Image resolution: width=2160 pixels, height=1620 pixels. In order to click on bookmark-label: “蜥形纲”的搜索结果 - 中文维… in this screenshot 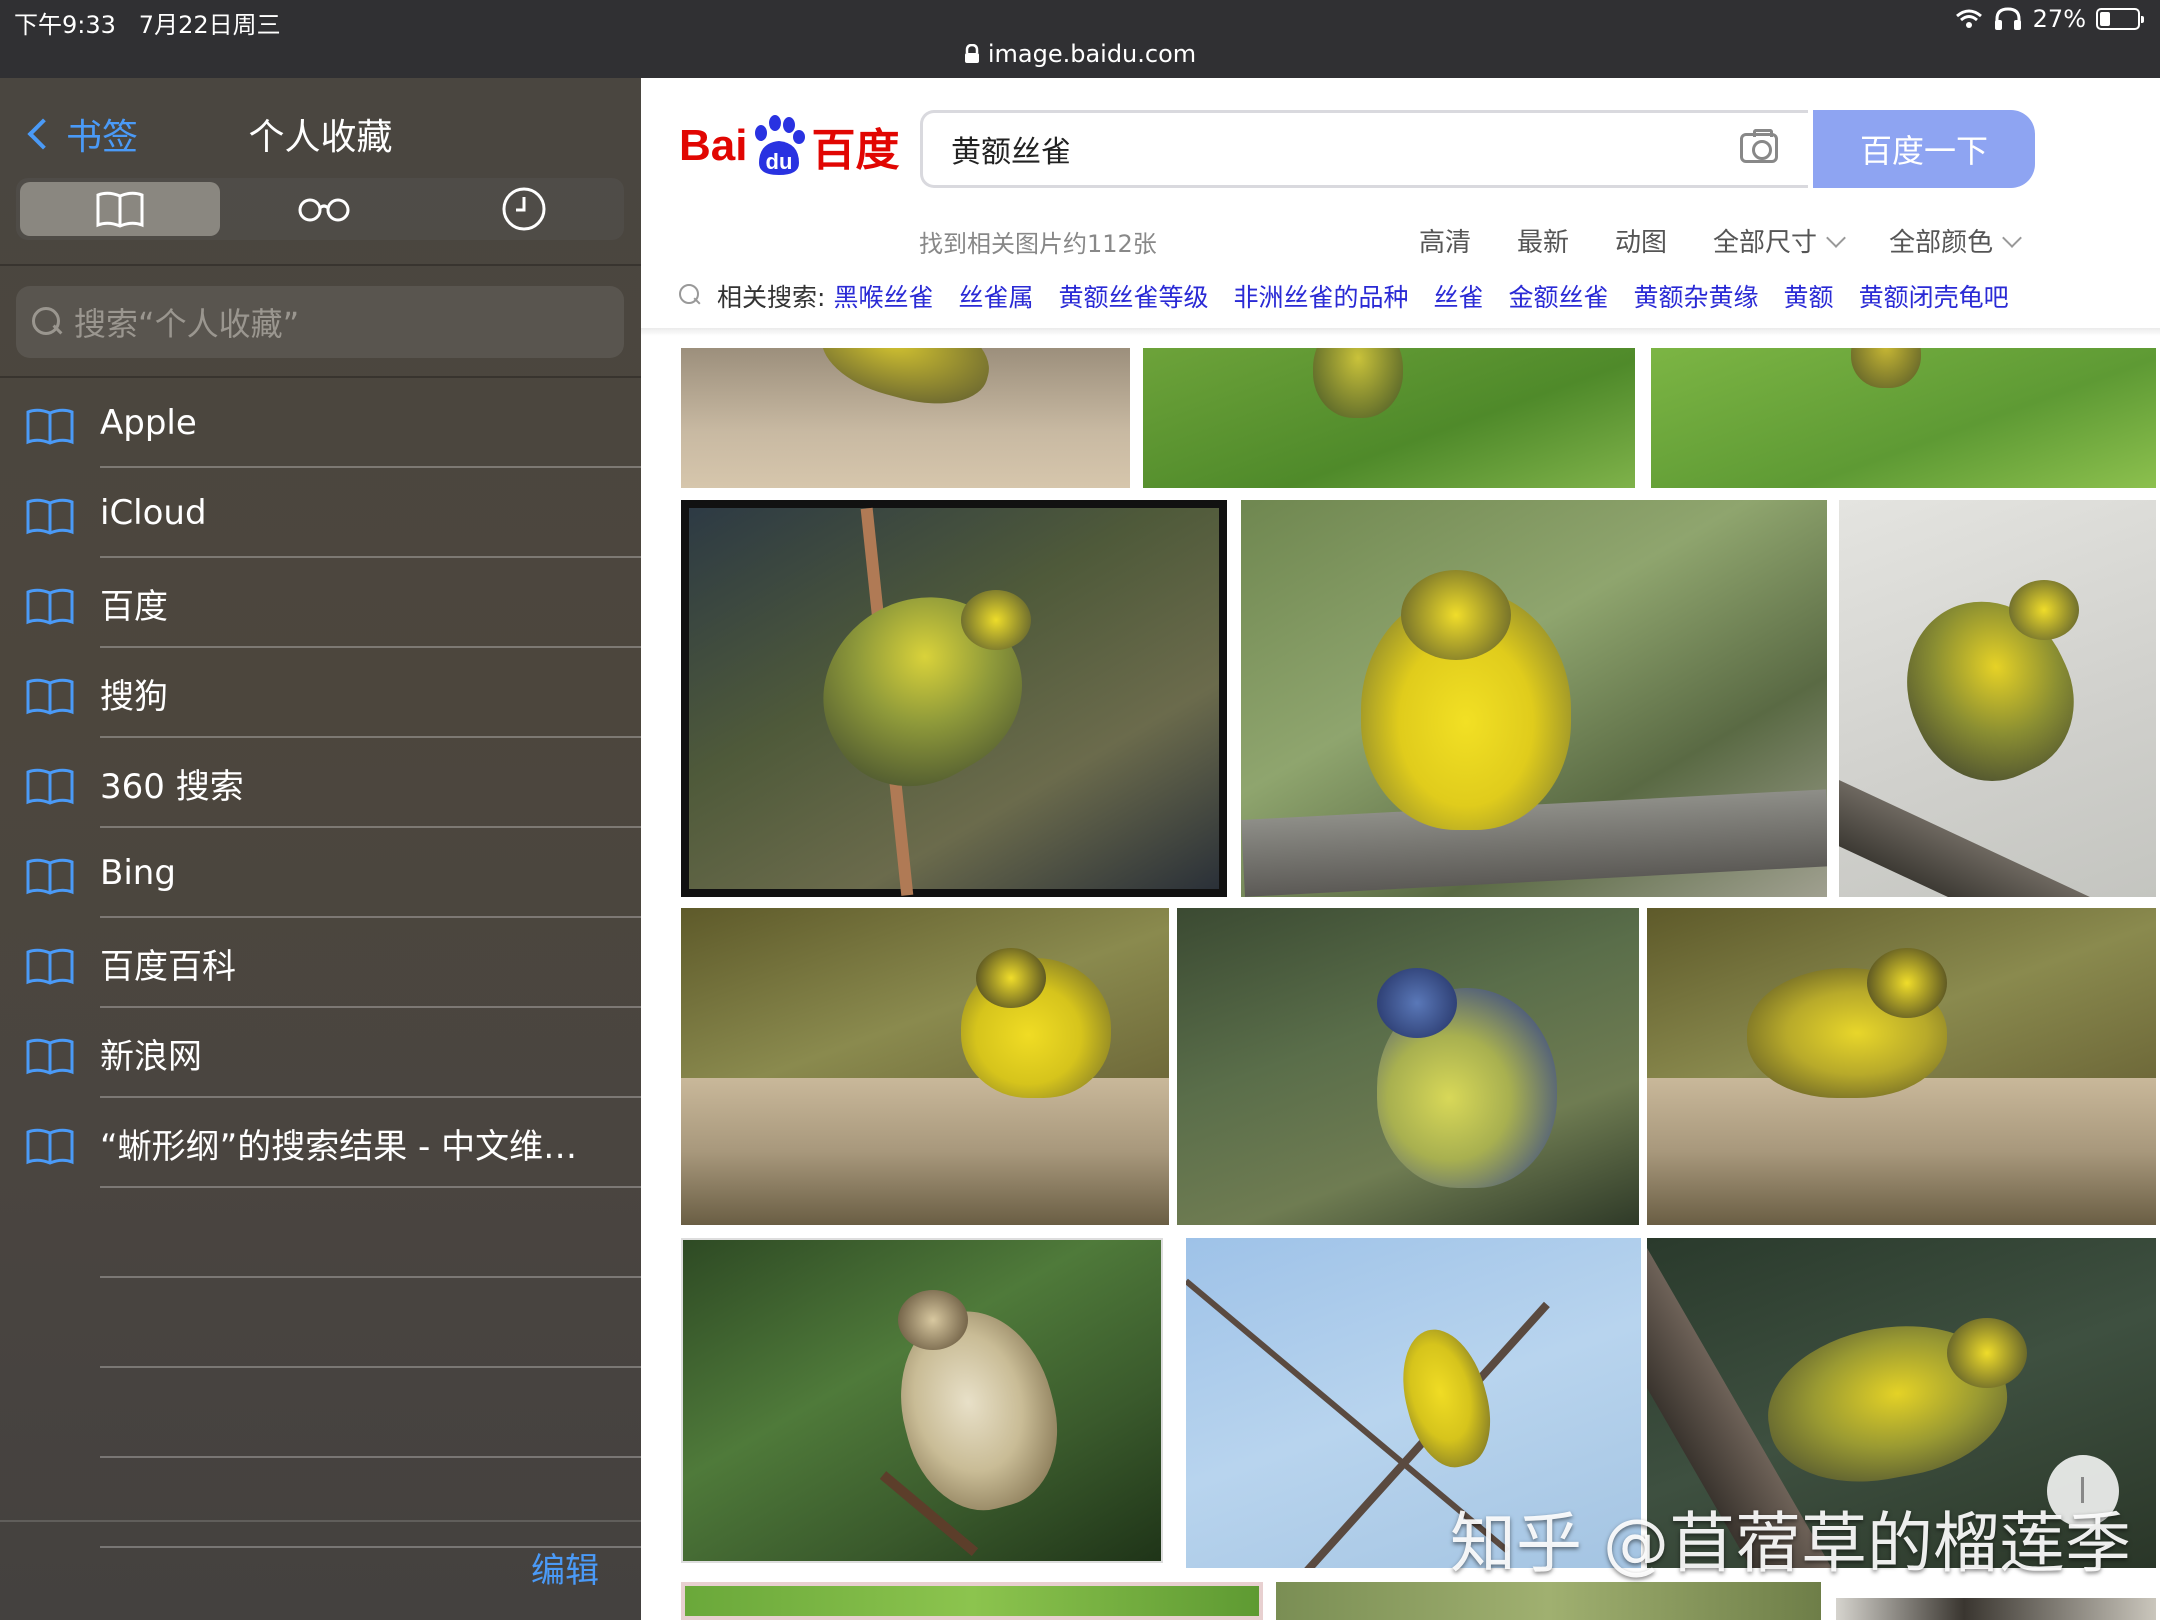, I will do `click(339, 1146)`.